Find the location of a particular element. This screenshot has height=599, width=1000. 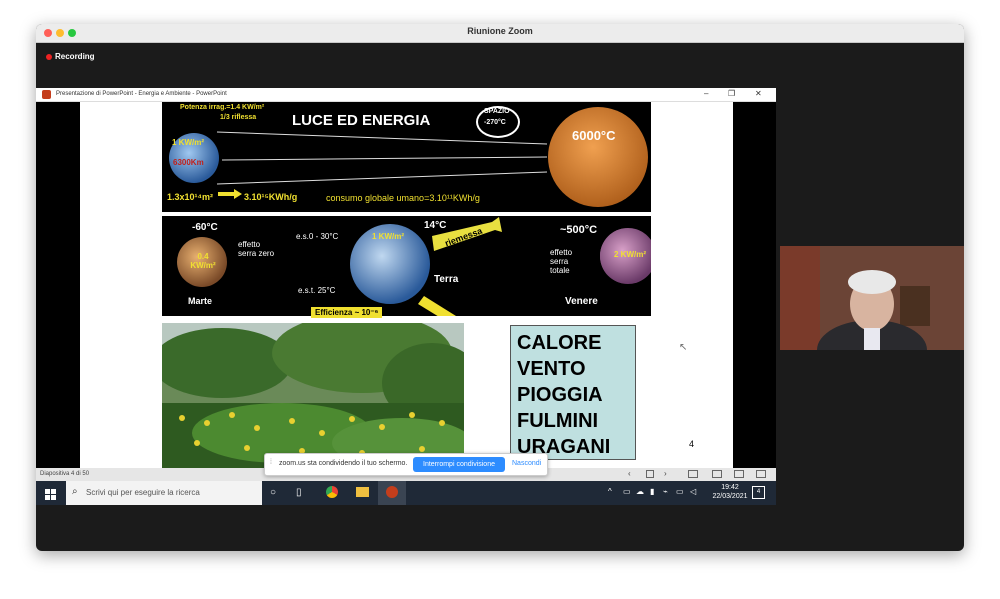

consumo-text: consumo globale umano=3.10¹¹KWh/g is located at coordinates (403, 198).